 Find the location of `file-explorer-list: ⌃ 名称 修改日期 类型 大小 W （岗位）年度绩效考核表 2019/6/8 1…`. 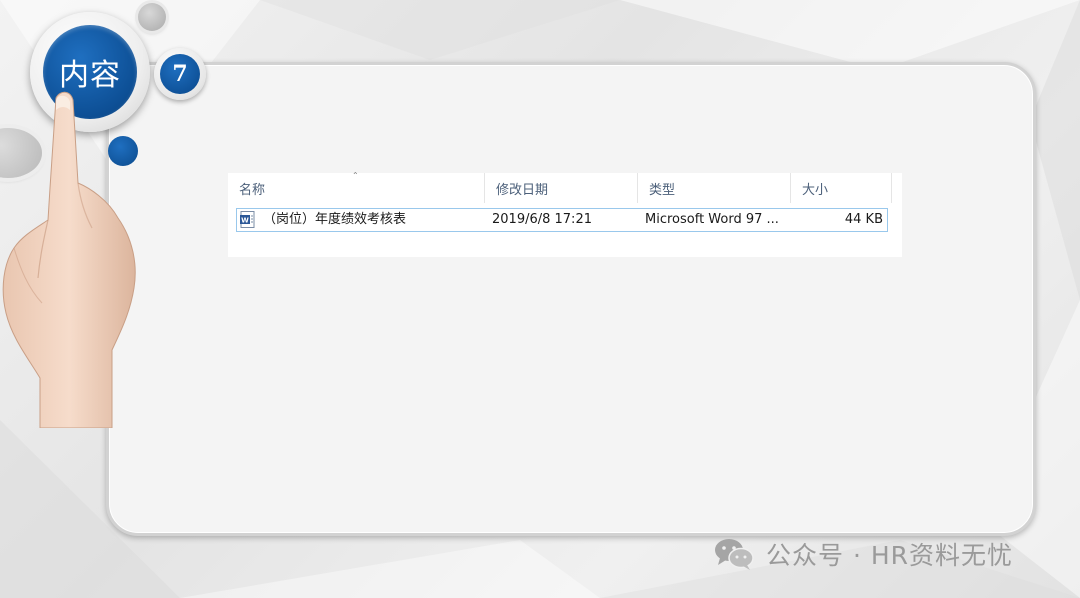

file-explorer-list: ⌃ 名称 修改日期 类型 大小 W （岗位）年度绩效考核表 2019/6/8 1… is located at coordinates (565, 214).